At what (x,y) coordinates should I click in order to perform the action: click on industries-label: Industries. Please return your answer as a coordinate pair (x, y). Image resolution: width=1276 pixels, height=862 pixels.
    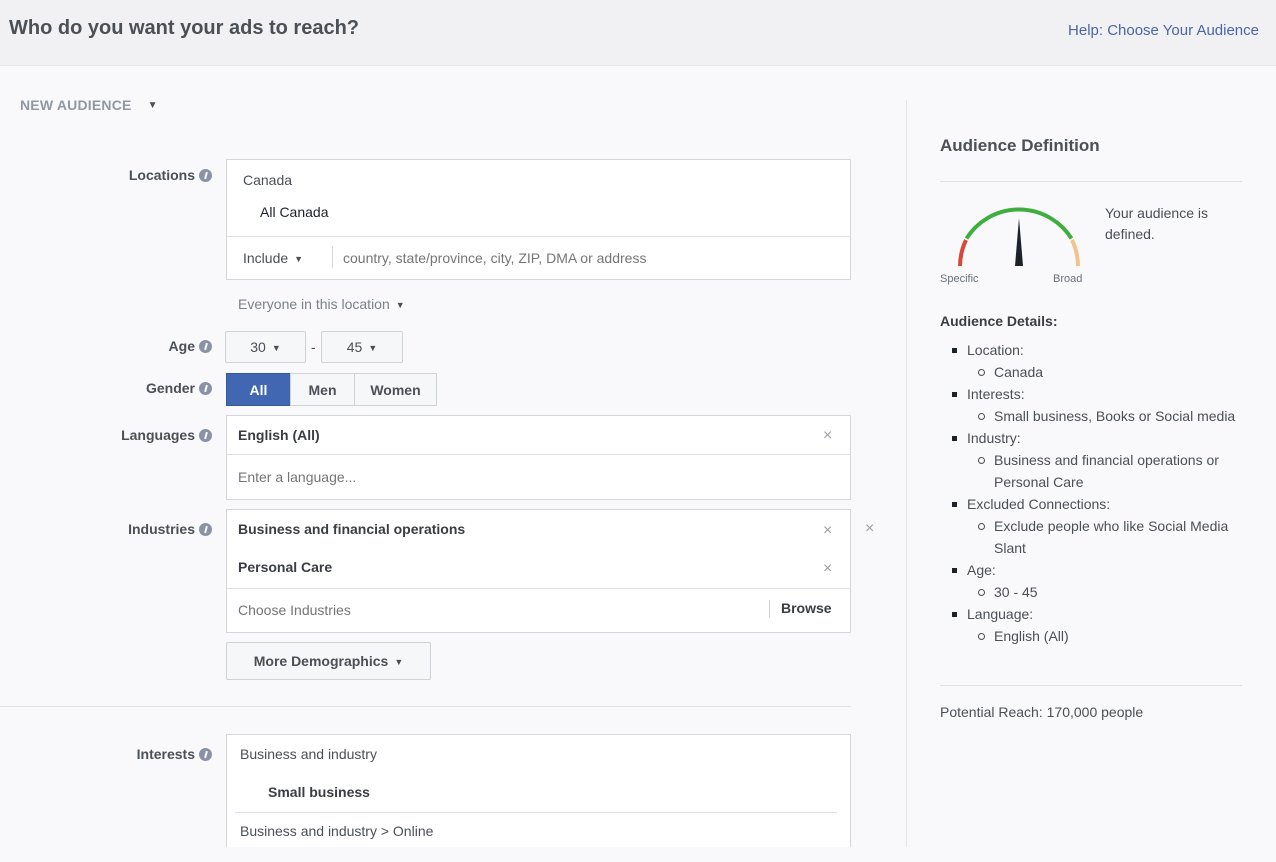
    Looking at the image, I should click on (170, 529).